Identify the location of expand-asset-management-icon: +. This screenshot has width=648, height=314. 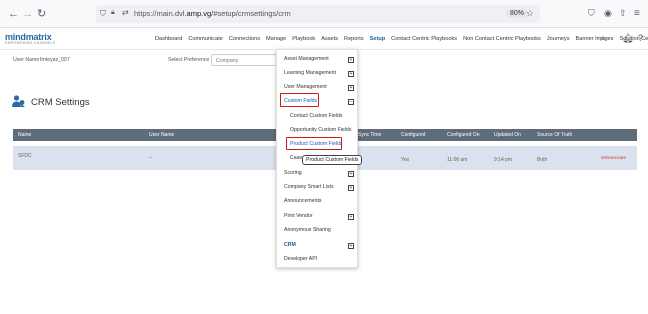
(351, 59).